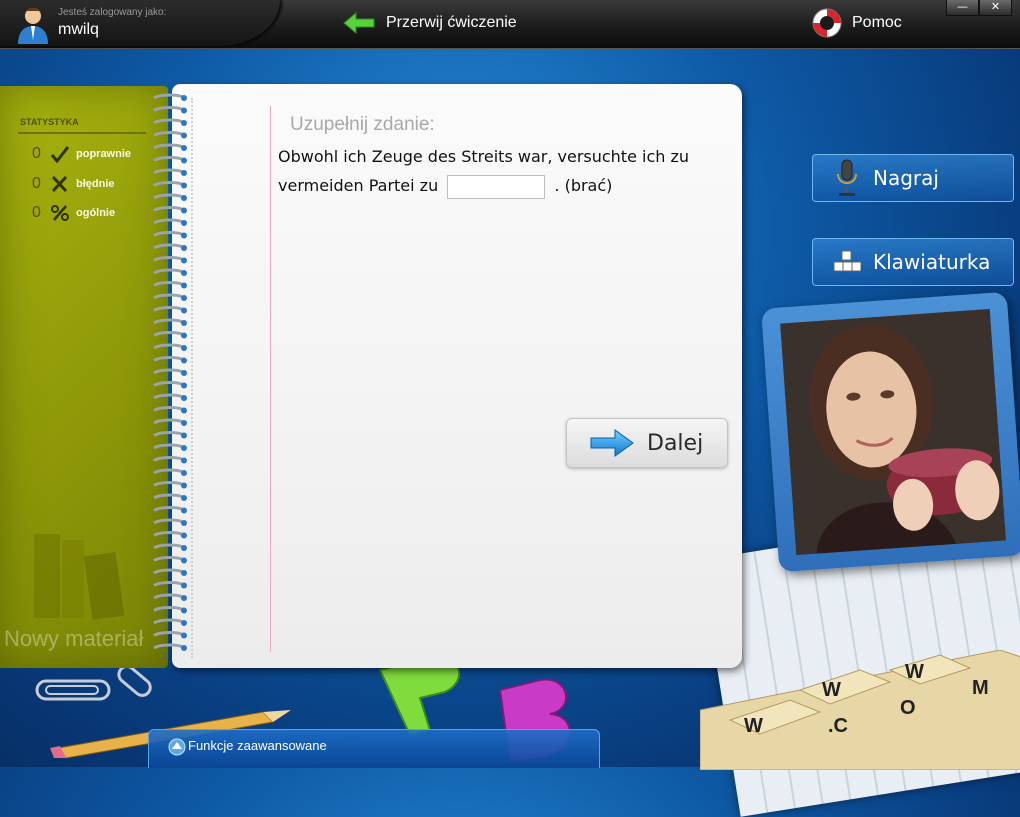  Describe the element at coordinates (192, 378) in the screenshot. I see `dotted-line` at that location.